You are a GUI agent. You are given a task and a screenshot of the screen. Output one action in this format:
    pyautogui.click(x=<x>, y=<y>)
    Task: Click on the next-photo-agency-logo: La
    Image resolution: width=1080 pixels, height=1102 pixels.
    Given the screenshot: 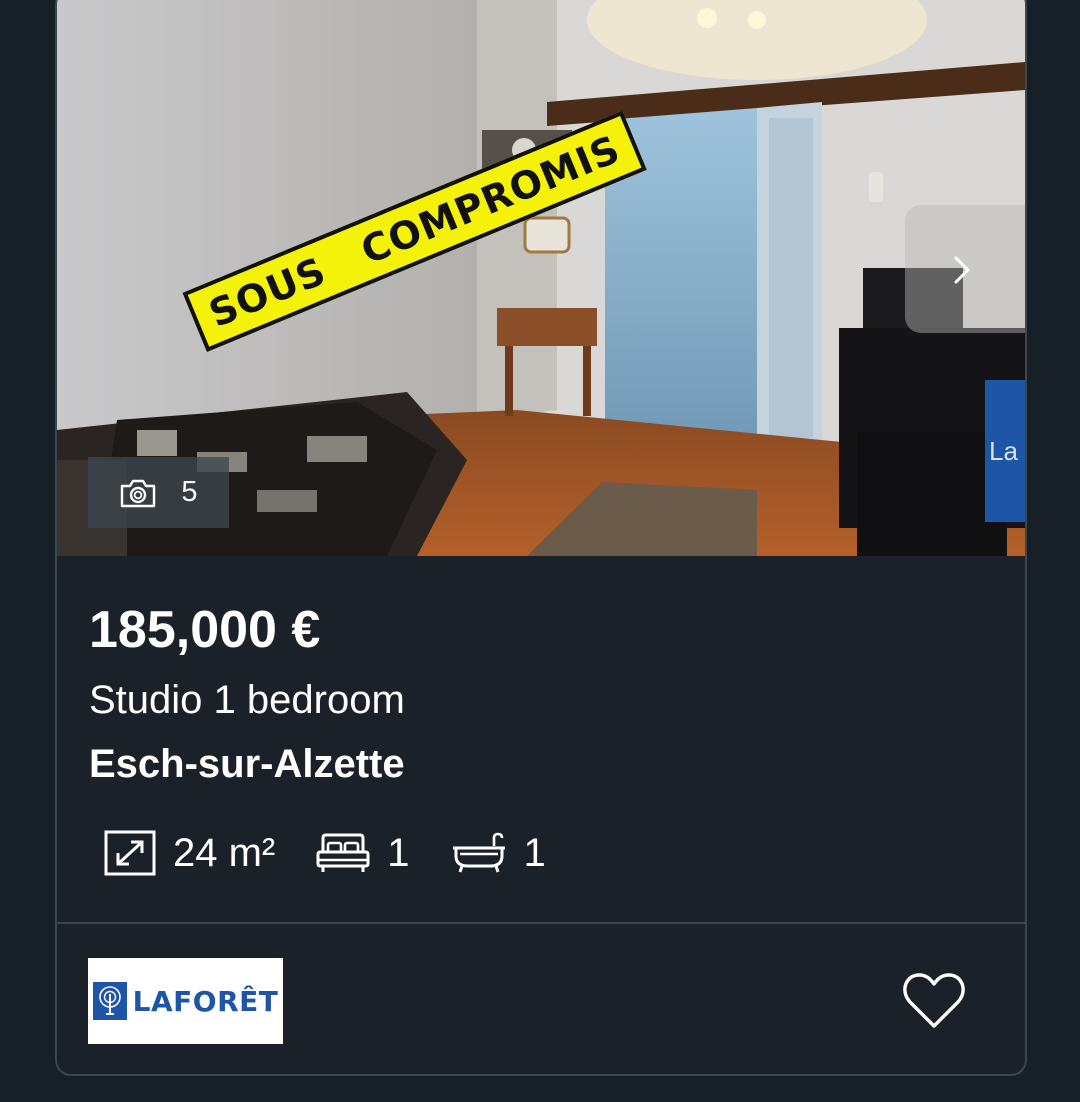 What is the action you would take?
    pyautogui.click(x=1005, y=451)
    